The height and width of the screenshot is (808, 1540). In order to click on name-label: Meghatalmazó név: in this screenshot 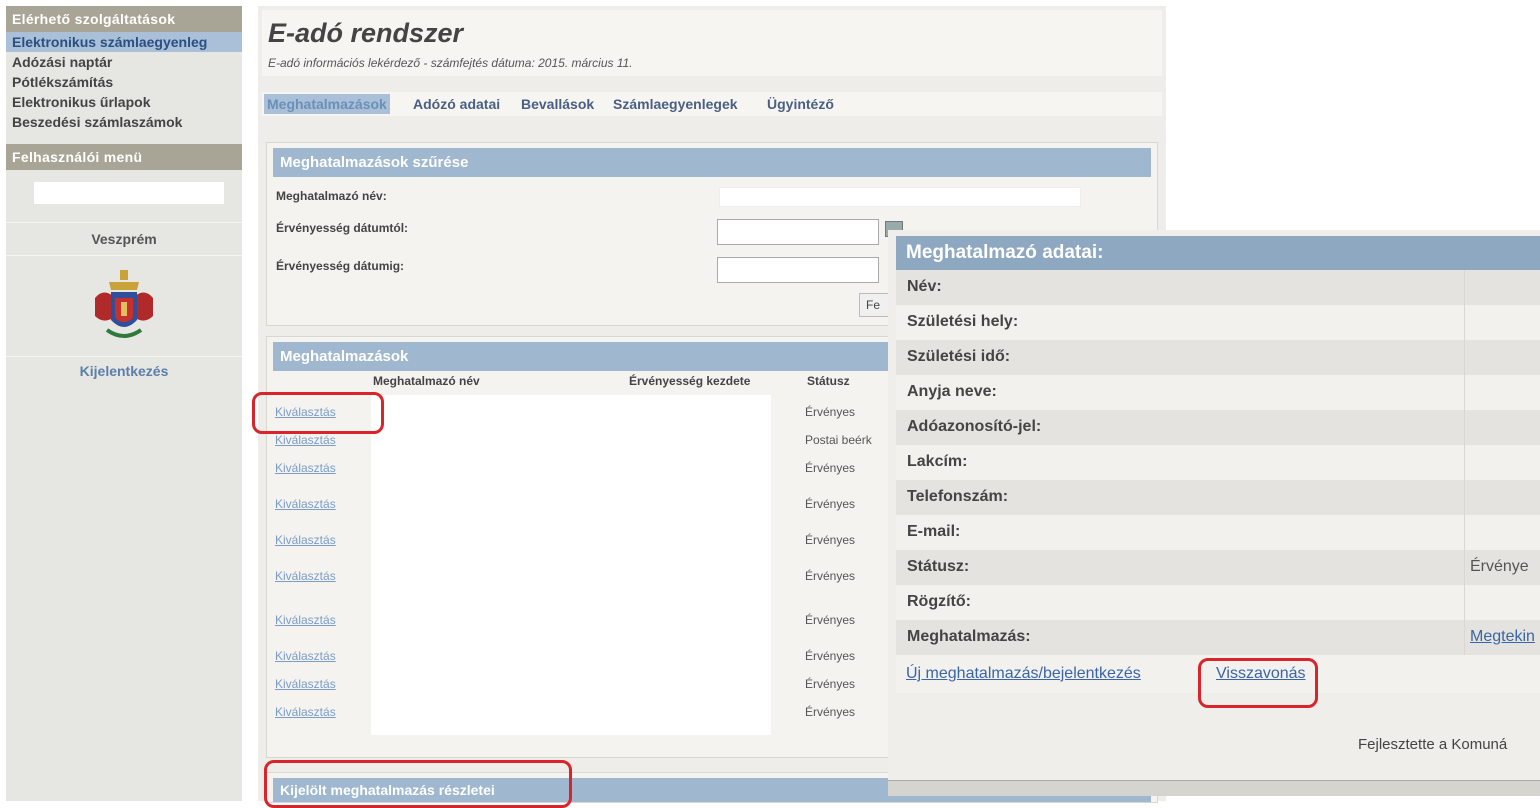, I will do `click(331, 196)`.